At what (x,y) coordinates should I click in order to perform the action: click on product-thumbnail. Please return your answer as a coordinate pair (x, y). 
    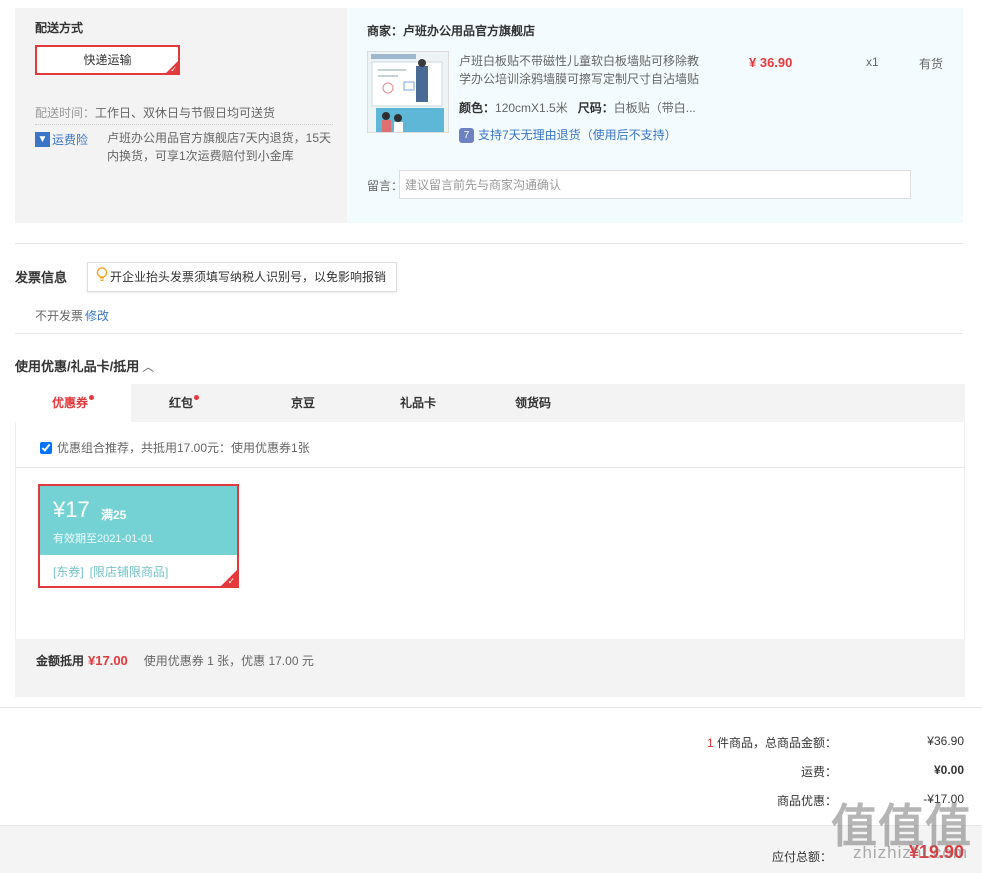
    Looking at the image, I should click on (408, 92).